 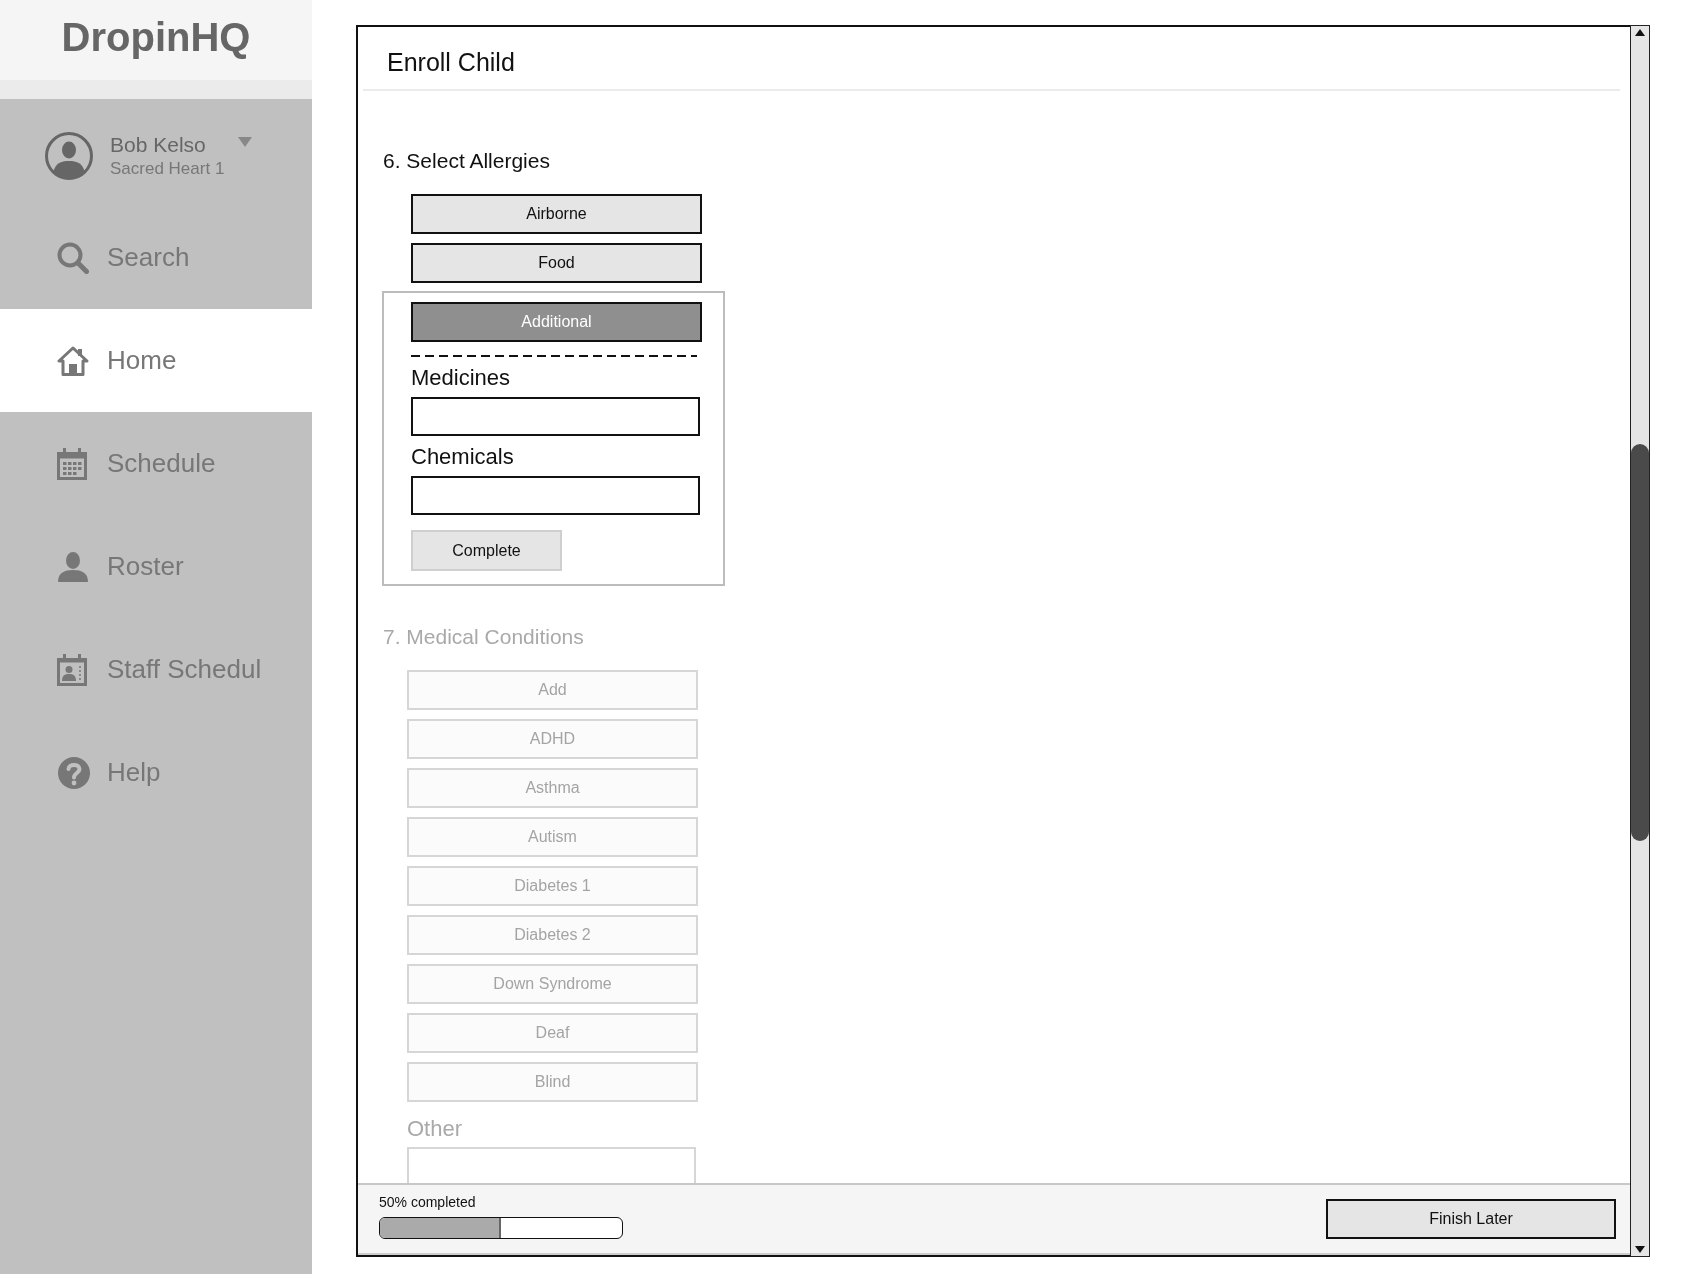 I want to click on dialog-title: Enroll Child, so click(x=451, y=62).